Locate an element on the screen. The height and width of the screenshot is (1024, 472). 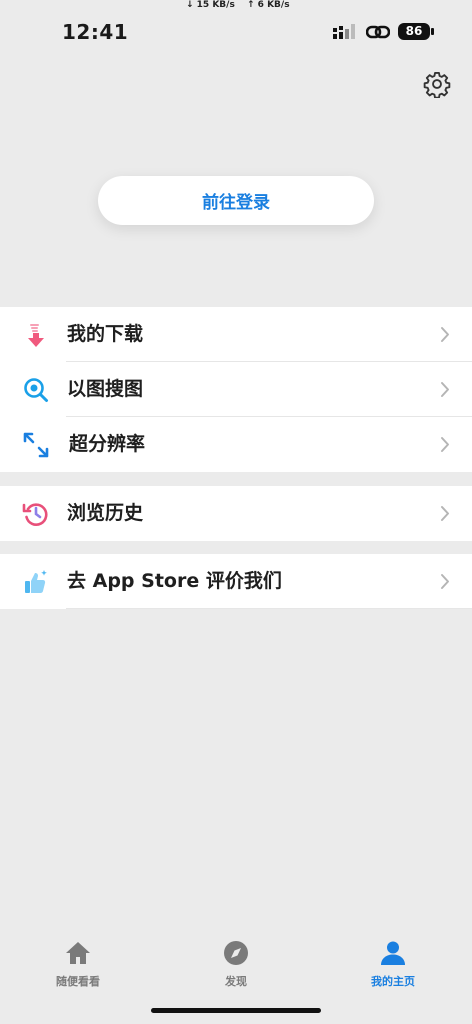
menu-label-image-search: 以图搜图 is located at coordinates (105, 389).